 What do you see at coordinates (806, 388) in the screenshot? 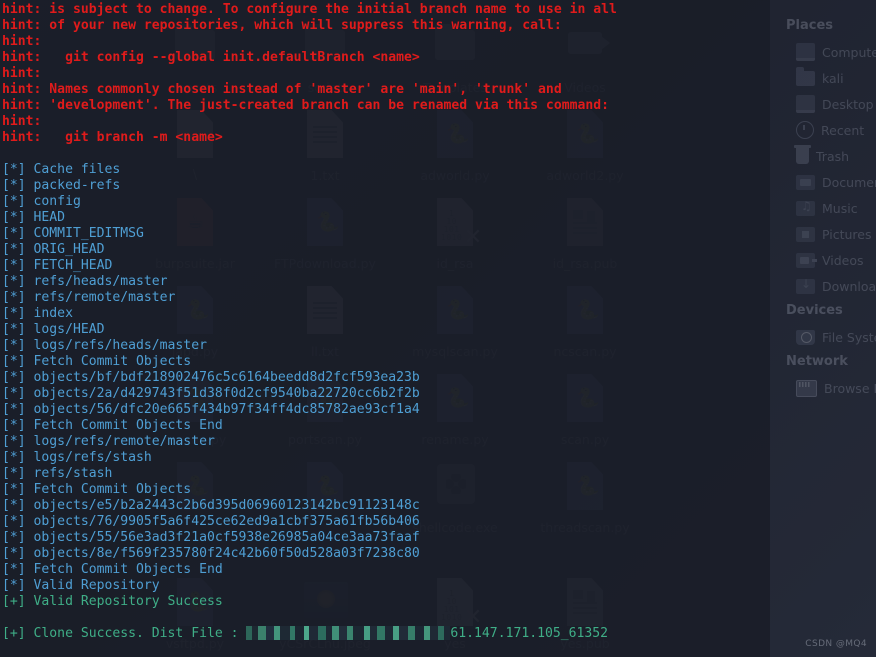
I see `network-icon` at bounding box center [806, 388].